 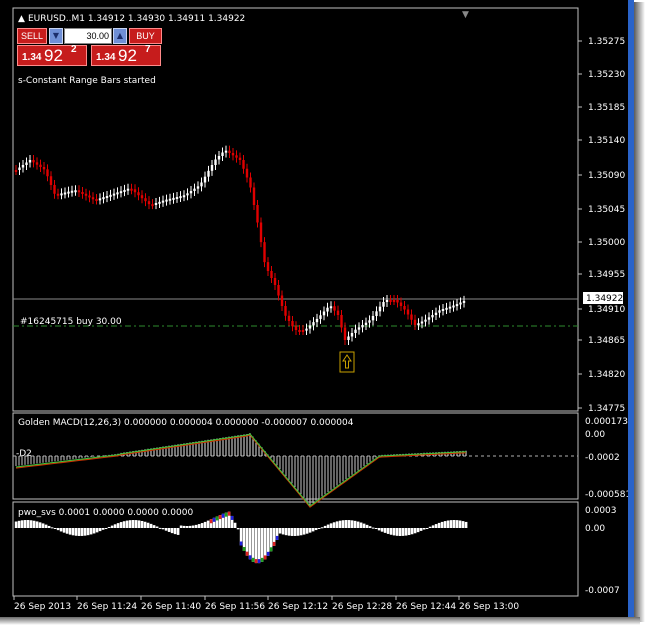 I want to click on pwo-tick-label: 0.00, so click(x=595, y=529).